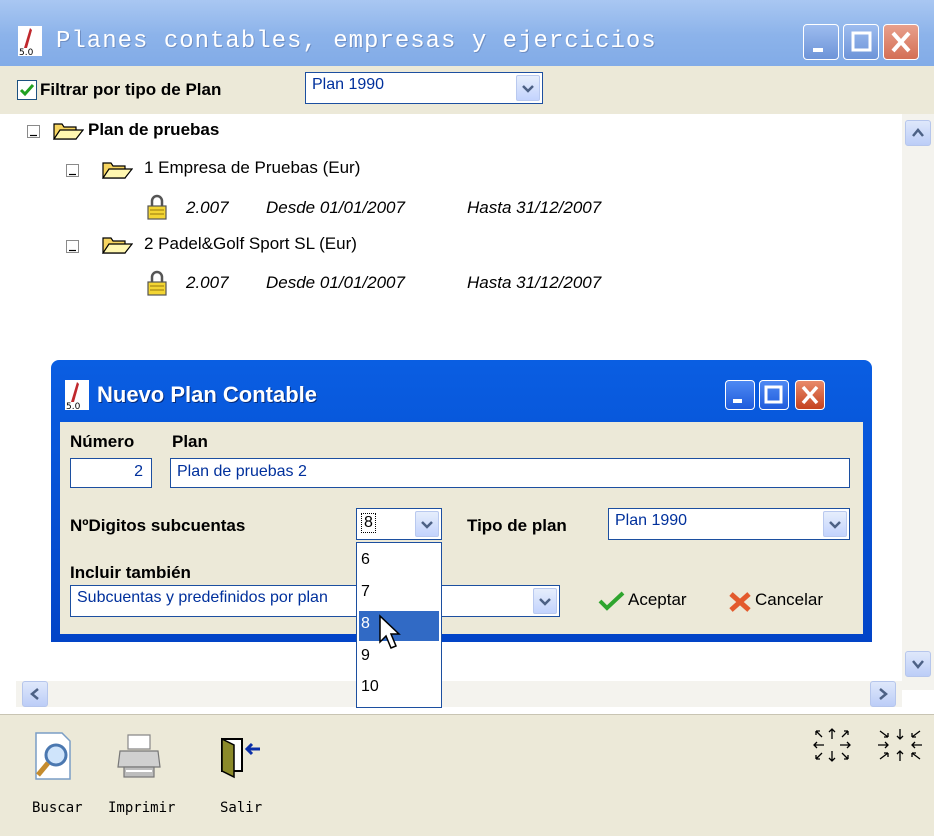 This screenshot has height=836, width=934. I want to click on filter-checkbox, so click(27, 90).